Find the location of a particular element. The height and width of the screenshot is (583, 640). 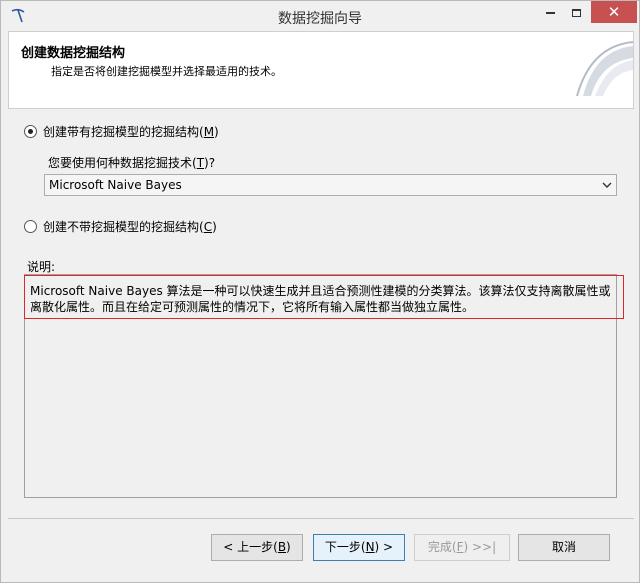

cancel-button: 取消 is located at coordinates (564, 547).